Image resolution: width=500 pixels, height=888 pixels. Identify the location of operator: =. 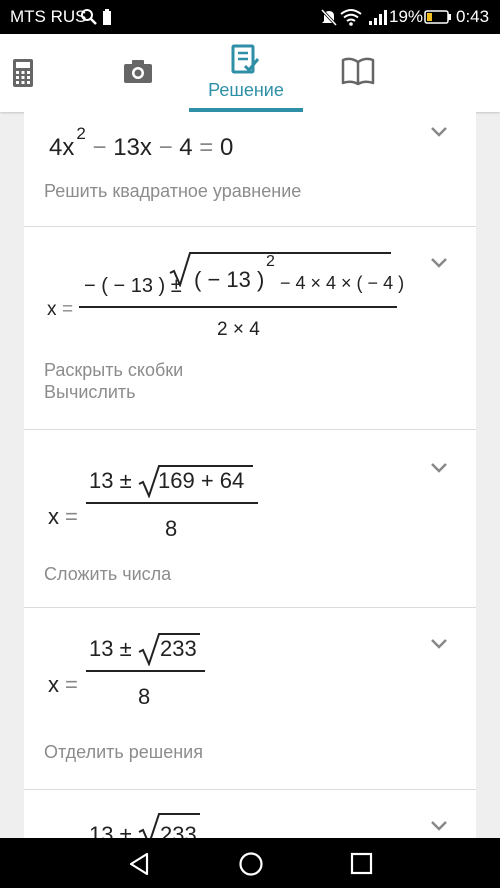
(206, 147).